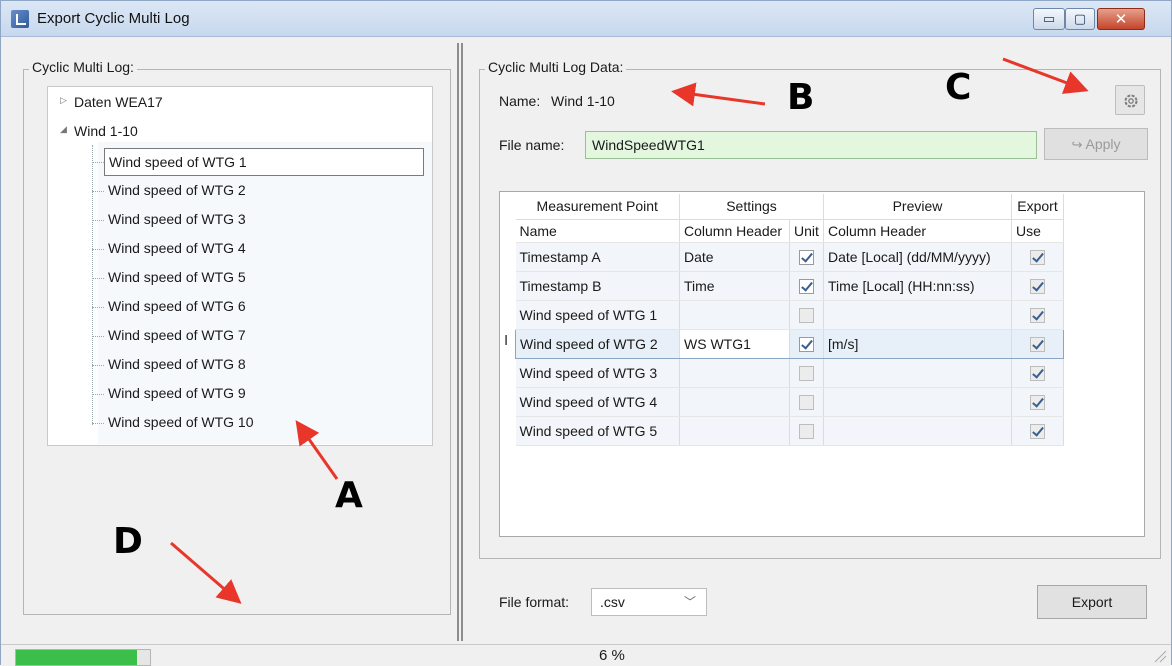 The width and height of the screenshot is (1172, 666). Describe the element at coordinates (177, 219) in the screenshot. I see `tree-item-label: Wind speed of WTG 3` at that location.